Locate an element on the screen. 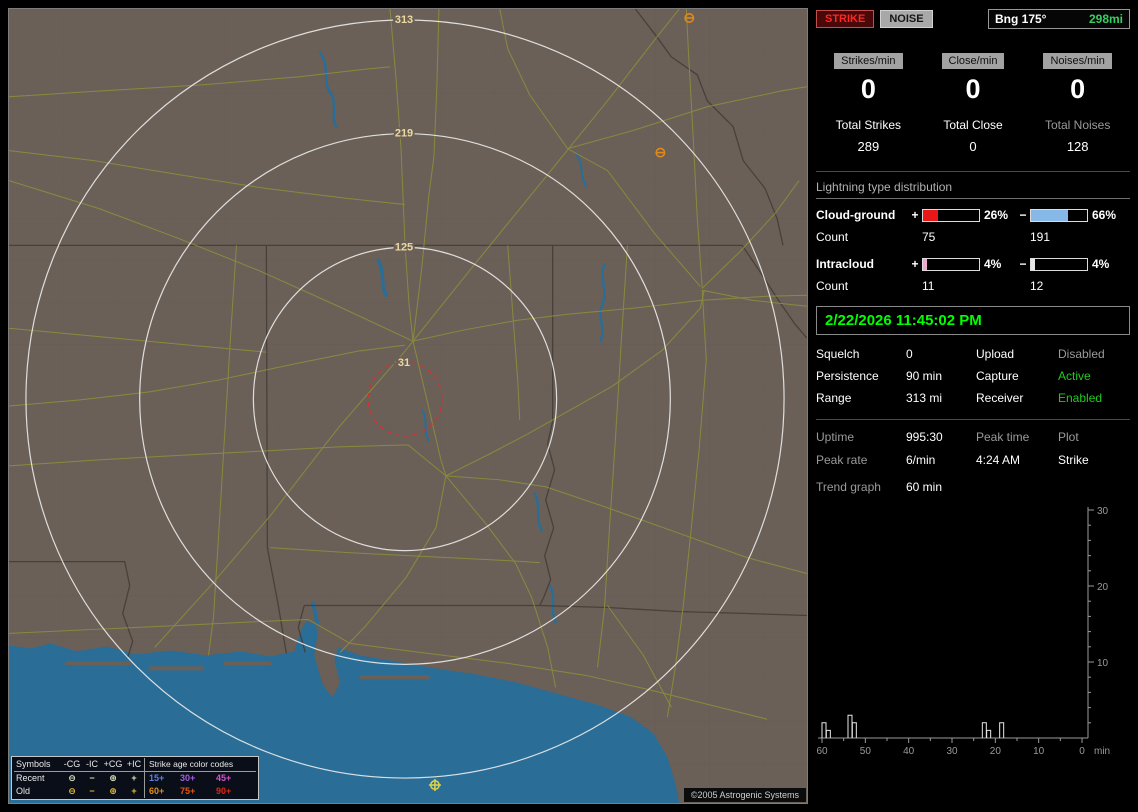 The height and width of the screenshot is (812, 1138). svg-text: 20 is located at coordinates (996, 751).